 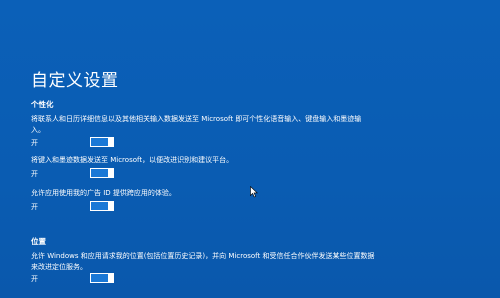 I want to click on toggle-row-location: 开, so click(x=76, y=279).